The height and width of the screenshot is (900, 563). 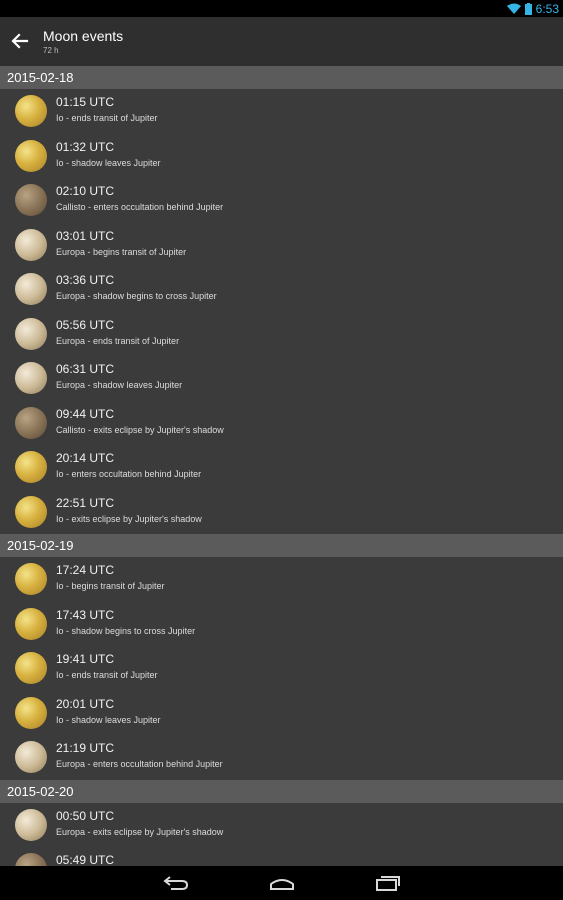 I want to click on list-item: 05:49 UTC, so click(x=281, y=856).